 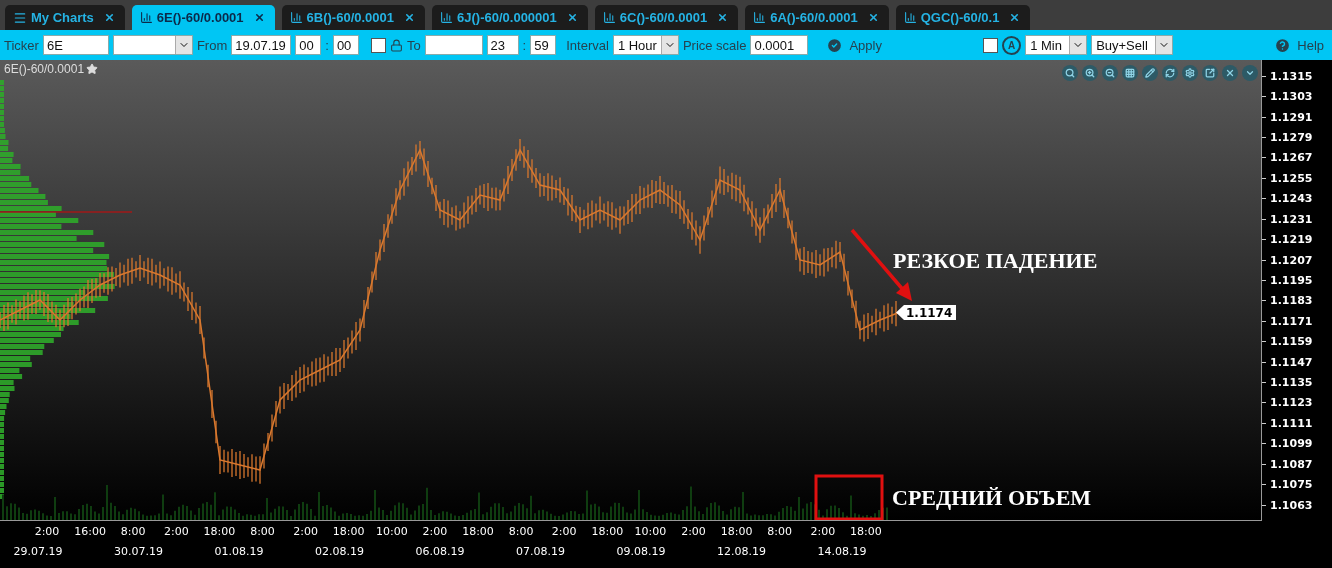 I want to click on expand-icon, so click(x=1210, y=73).